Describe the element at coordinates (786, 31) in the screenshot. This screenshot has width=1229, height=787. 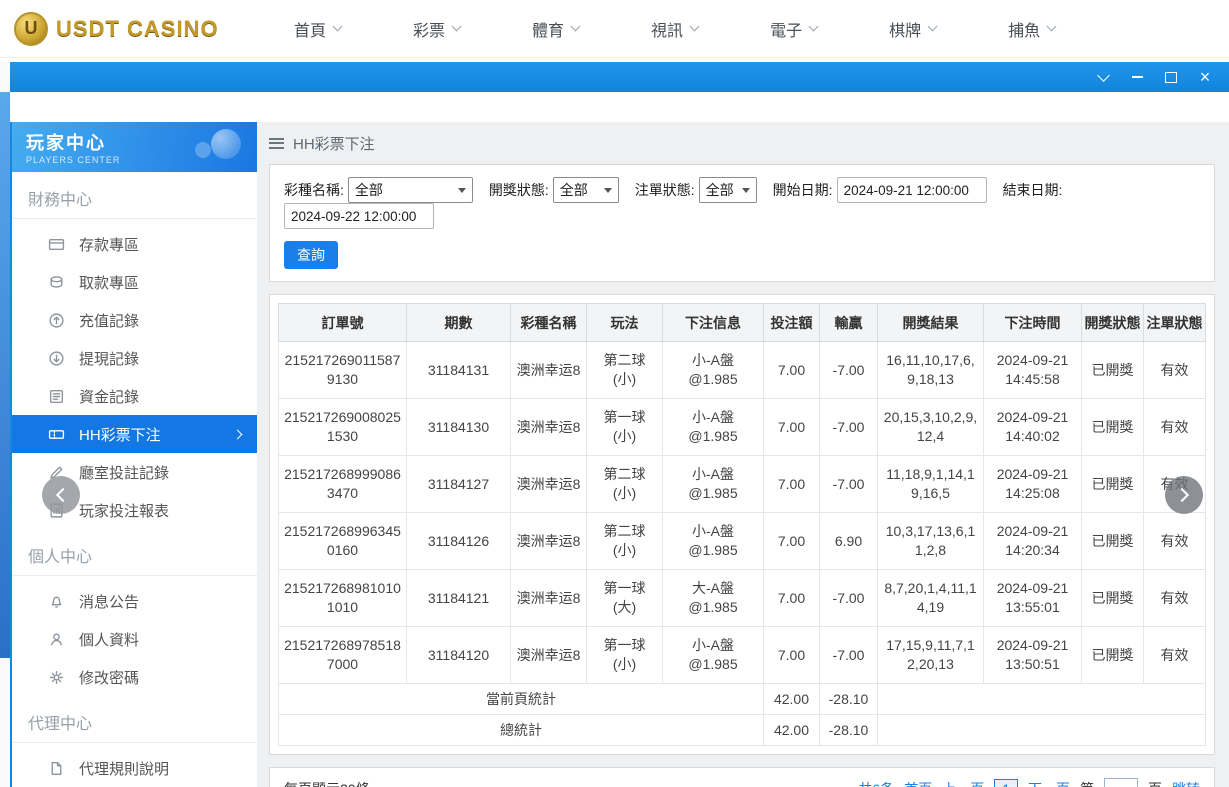
I see `nav-label: 電子` at that location.